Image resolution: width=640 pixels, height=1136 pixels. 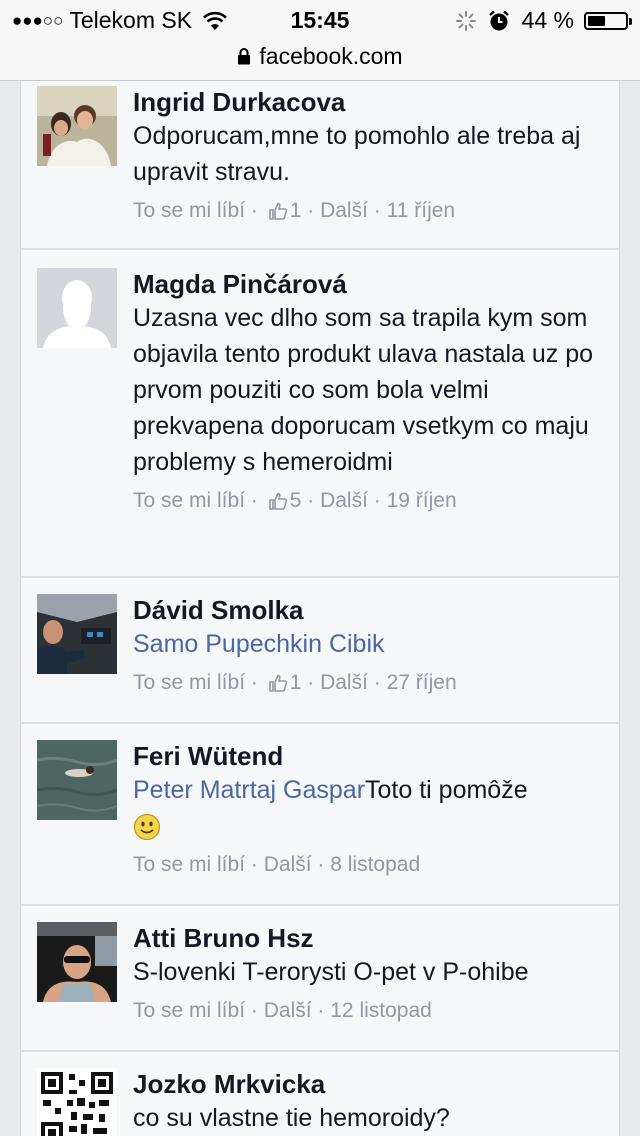 What do you see at coordinates (331, 972) in the screenshot?
I see `comment-text: S-lovenki T-erorysti O-pet v P-ohibe` at bounding box center [331, 972].